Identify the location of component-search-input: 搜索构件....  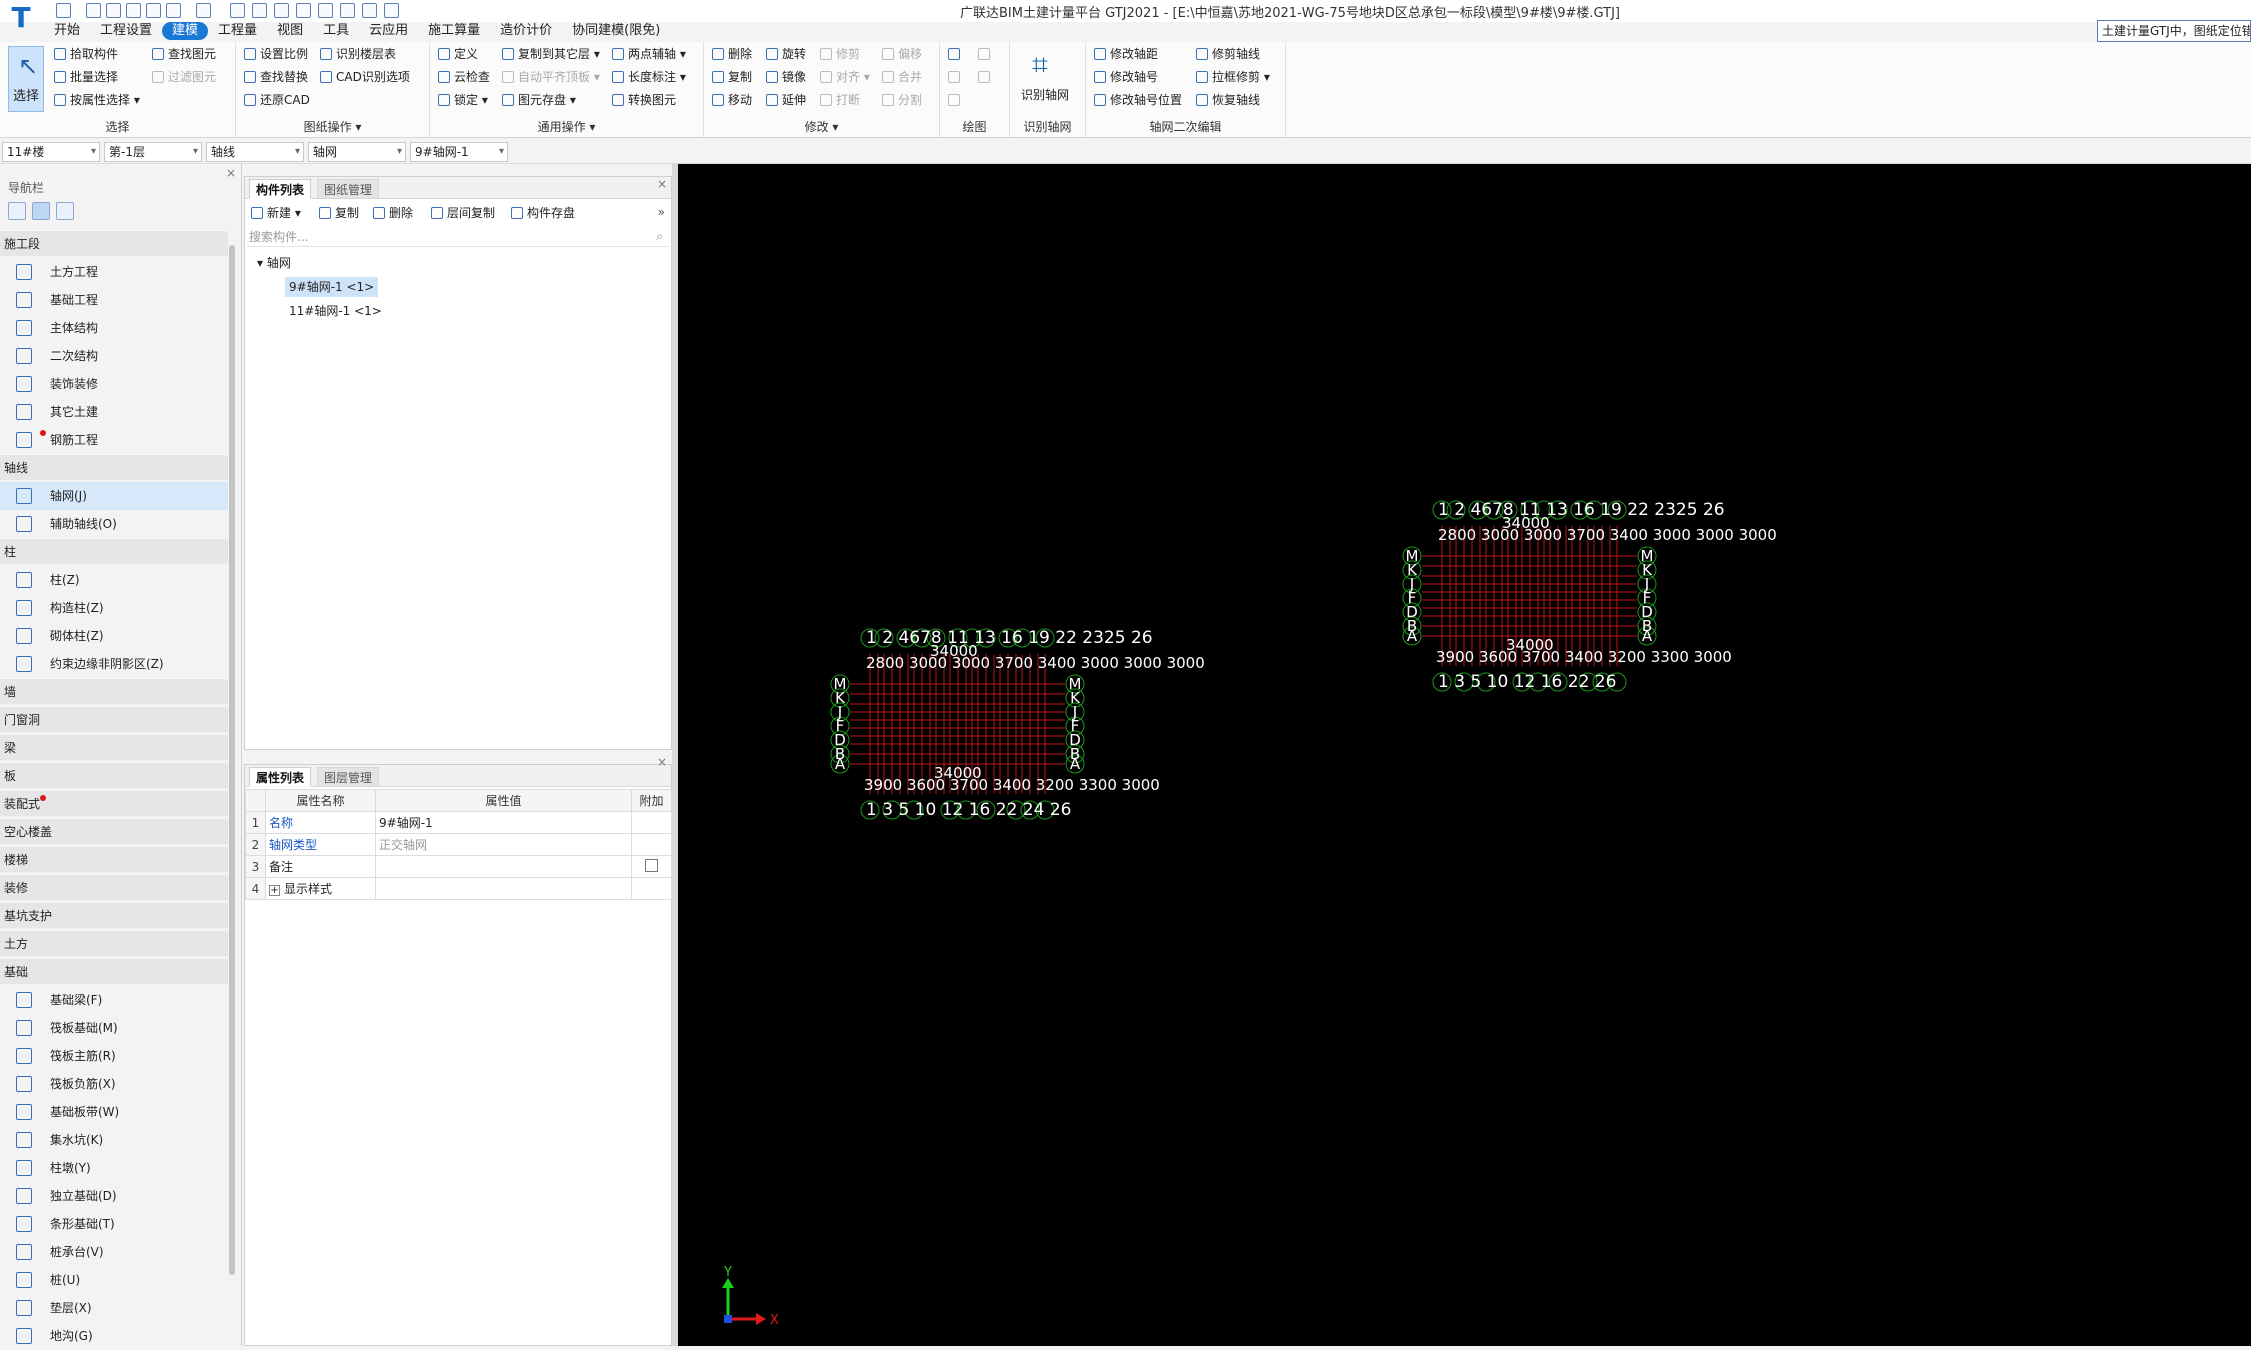
(458, 237).